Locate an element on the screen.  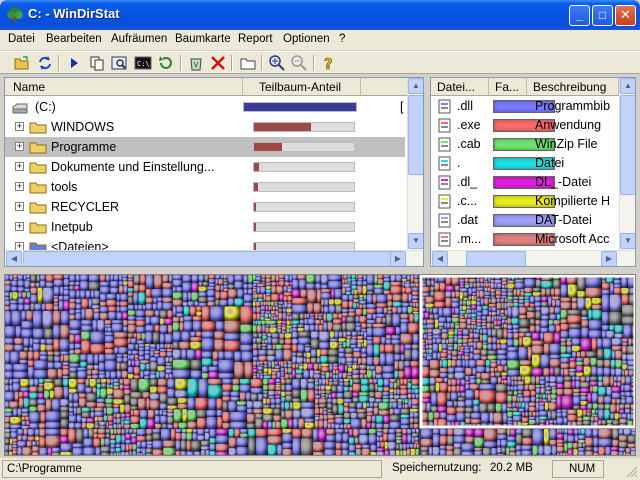
extension-description: Microsoft Acc is located at coordinates (572, 239).